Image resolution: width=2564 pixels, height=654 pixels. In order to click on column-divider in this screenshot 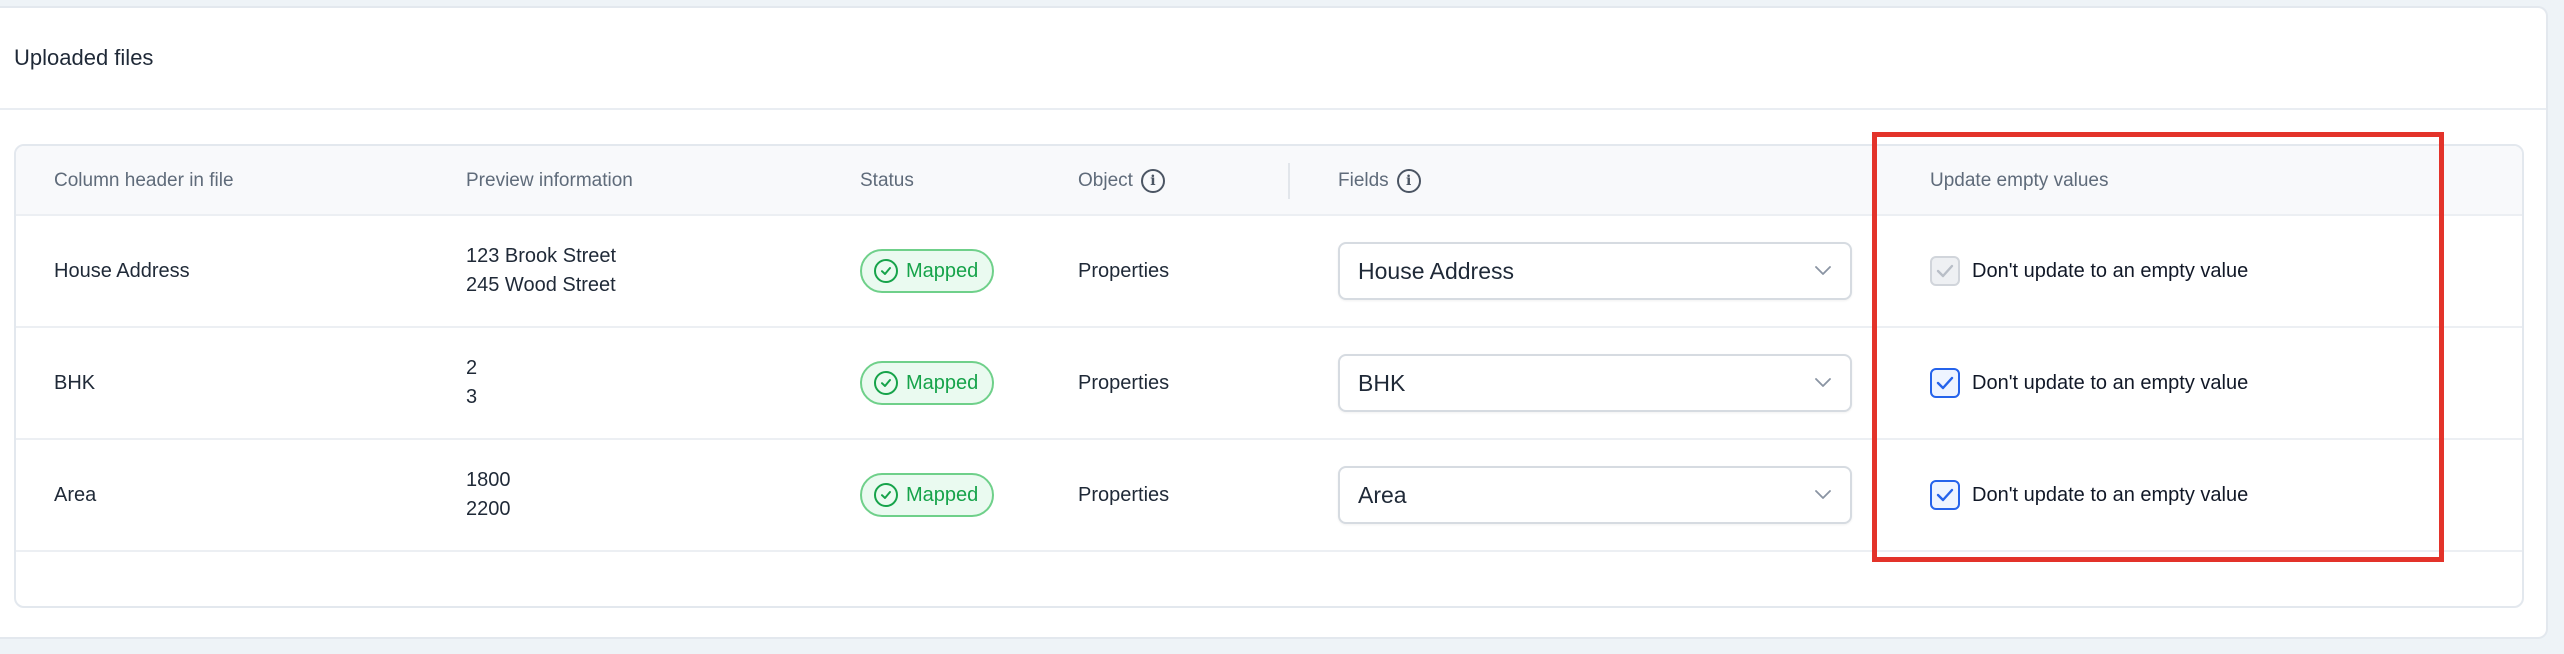, I will do `click(1289, 181)`.